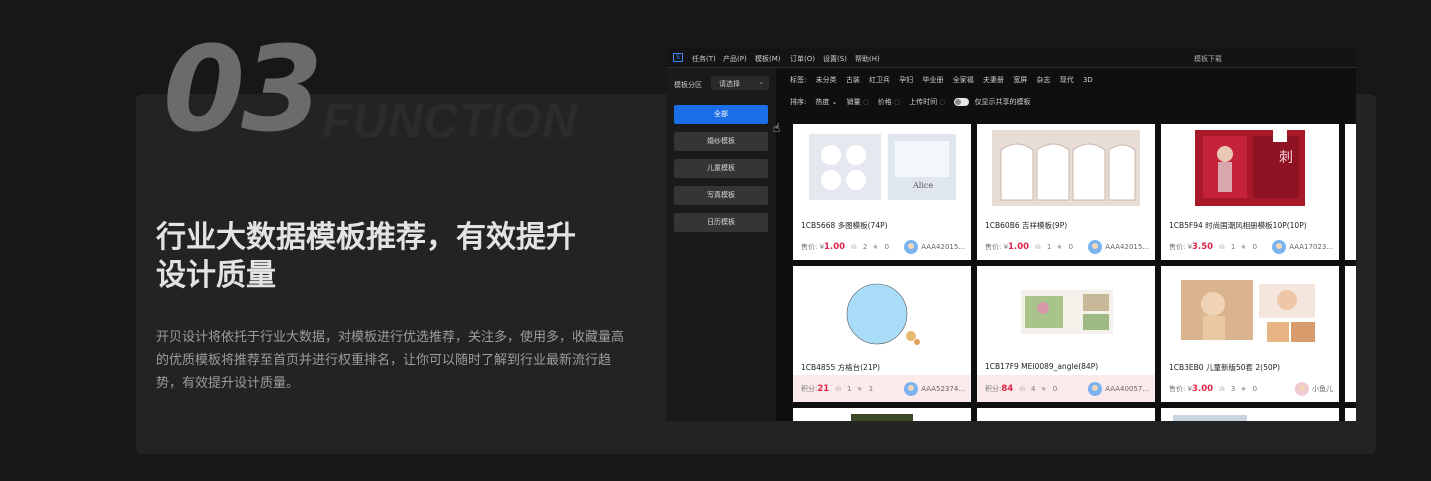 This screenshot has height=481, width=1431. I want to click on price-value: 3.50, so click(1203, 246).